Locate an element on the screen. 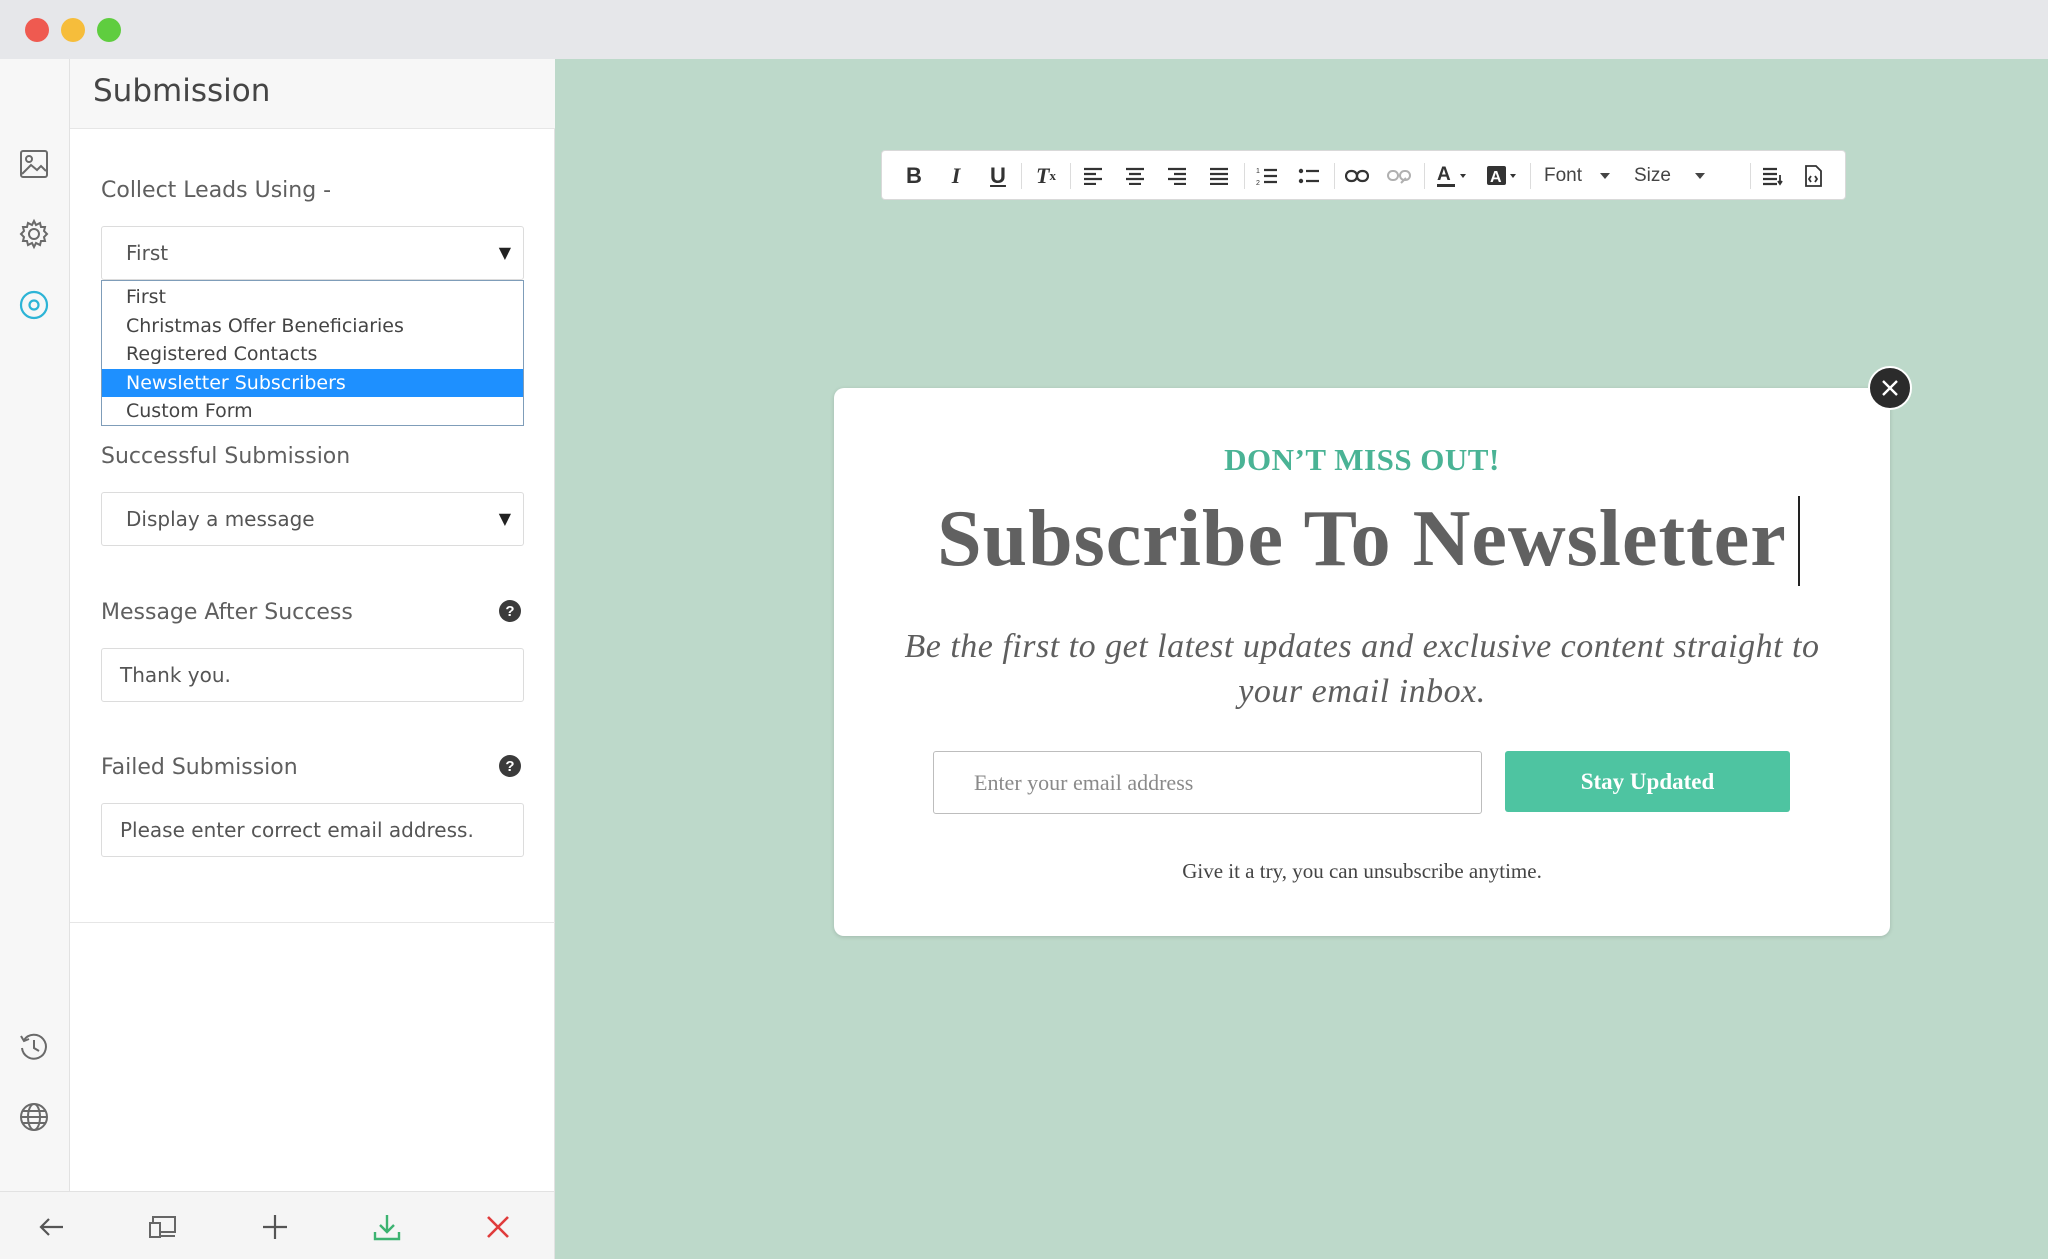  bold-icon: B is located at coordinates (914, 176).